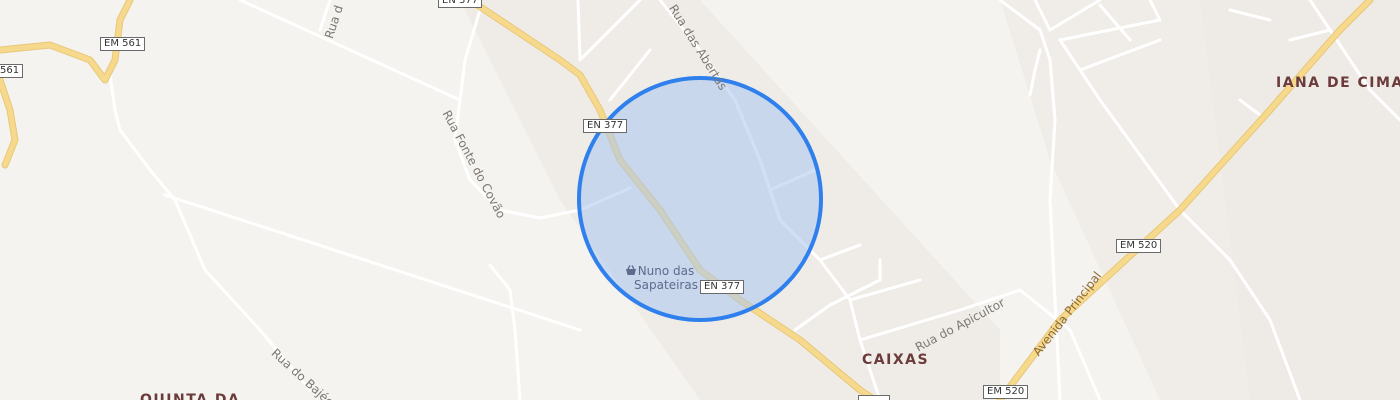  What do you see at coordinates (896, 360) in the screenshot?
I see `place-label-caixas: CAIXAS` at bounding box center [896, 360].